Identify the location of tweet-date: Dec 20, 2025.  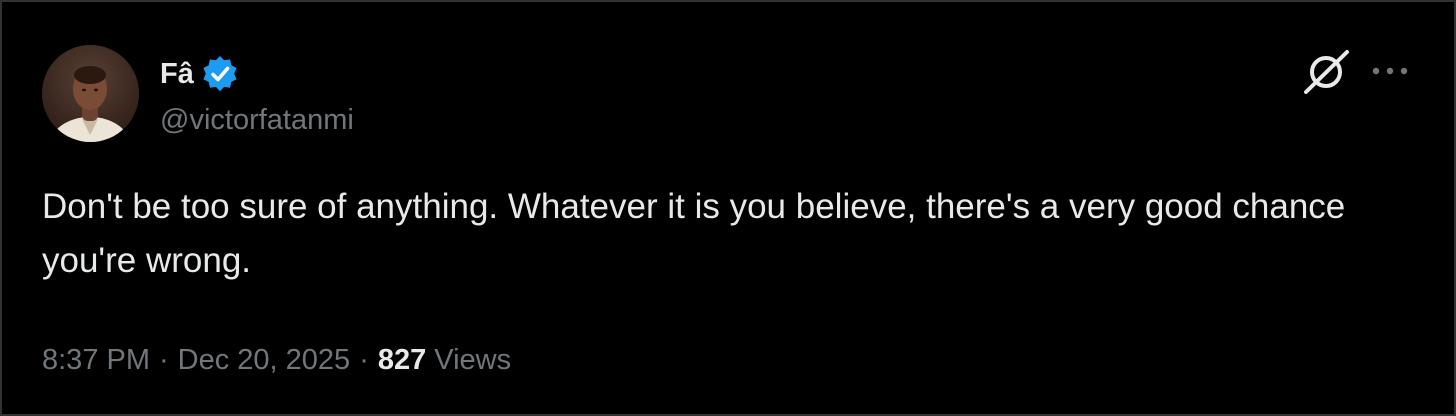
(264, 360).